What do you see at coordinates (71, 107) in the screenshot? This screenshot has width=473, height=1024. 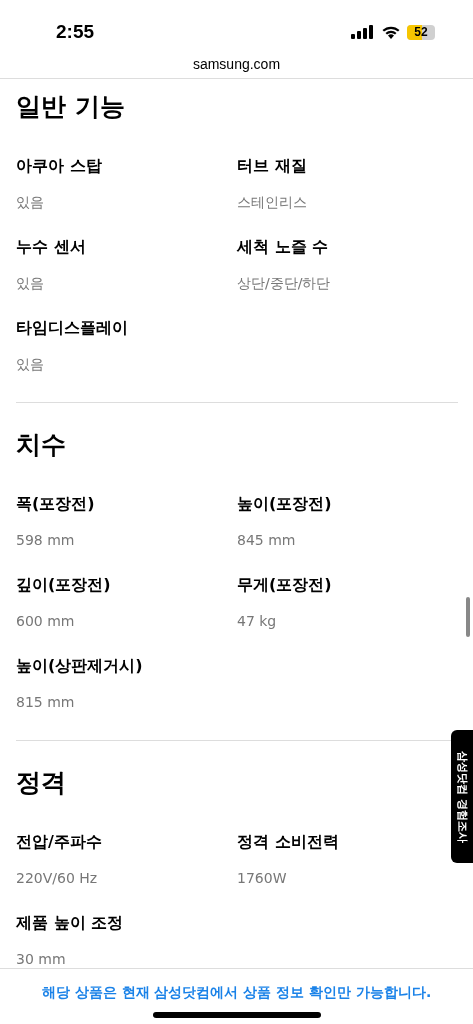 I see `section-heading: 일반 기능` at bounding box center [71, 107].